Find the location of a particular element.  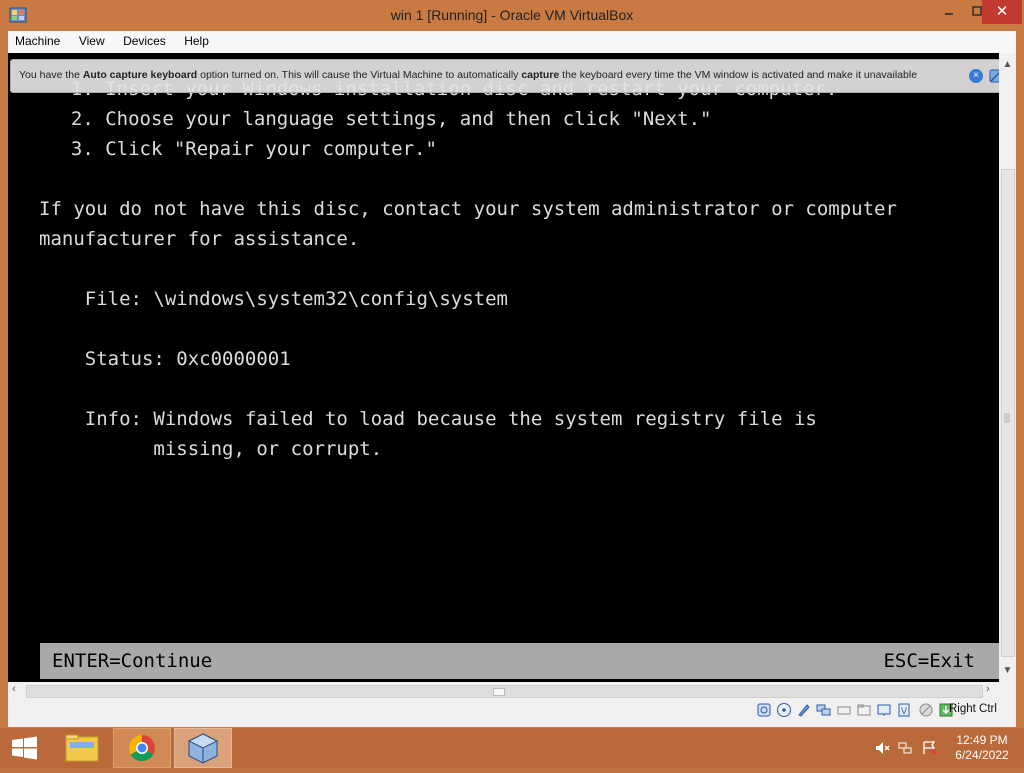

system-clock: 12:49 PM 6/24/2022 is located at coordinates (982, 748).